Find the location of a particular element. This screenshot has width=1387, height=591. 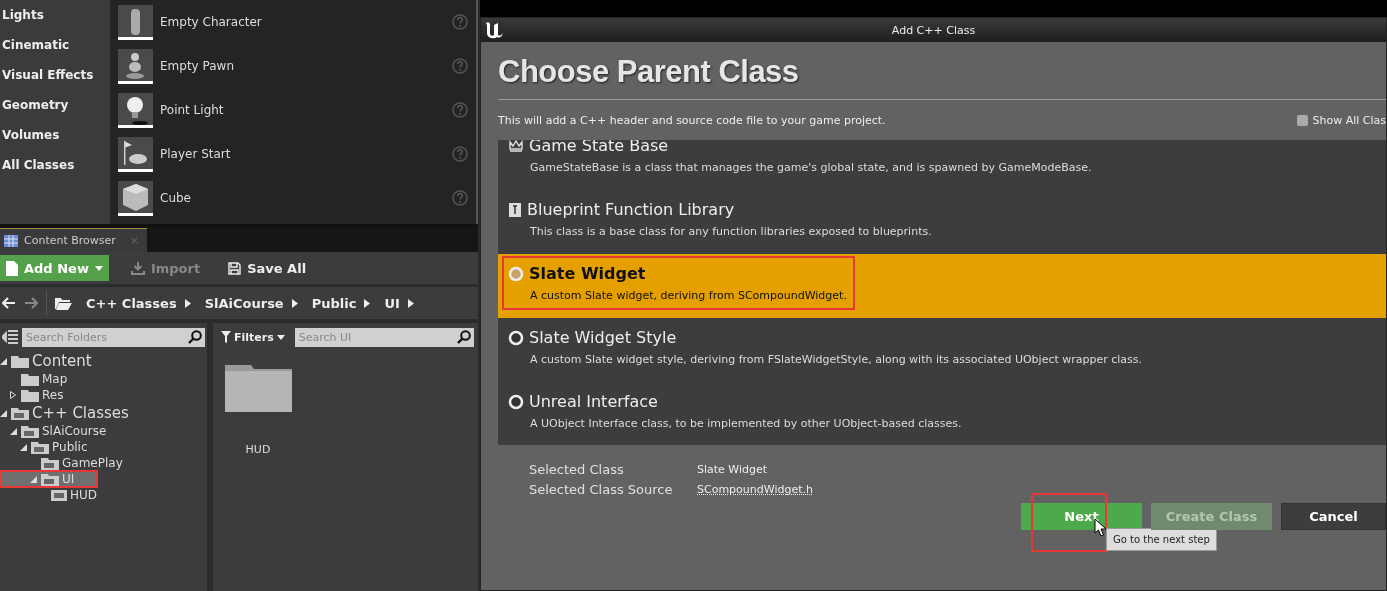

category-item: Volumes is located at coordinates (55, 135).